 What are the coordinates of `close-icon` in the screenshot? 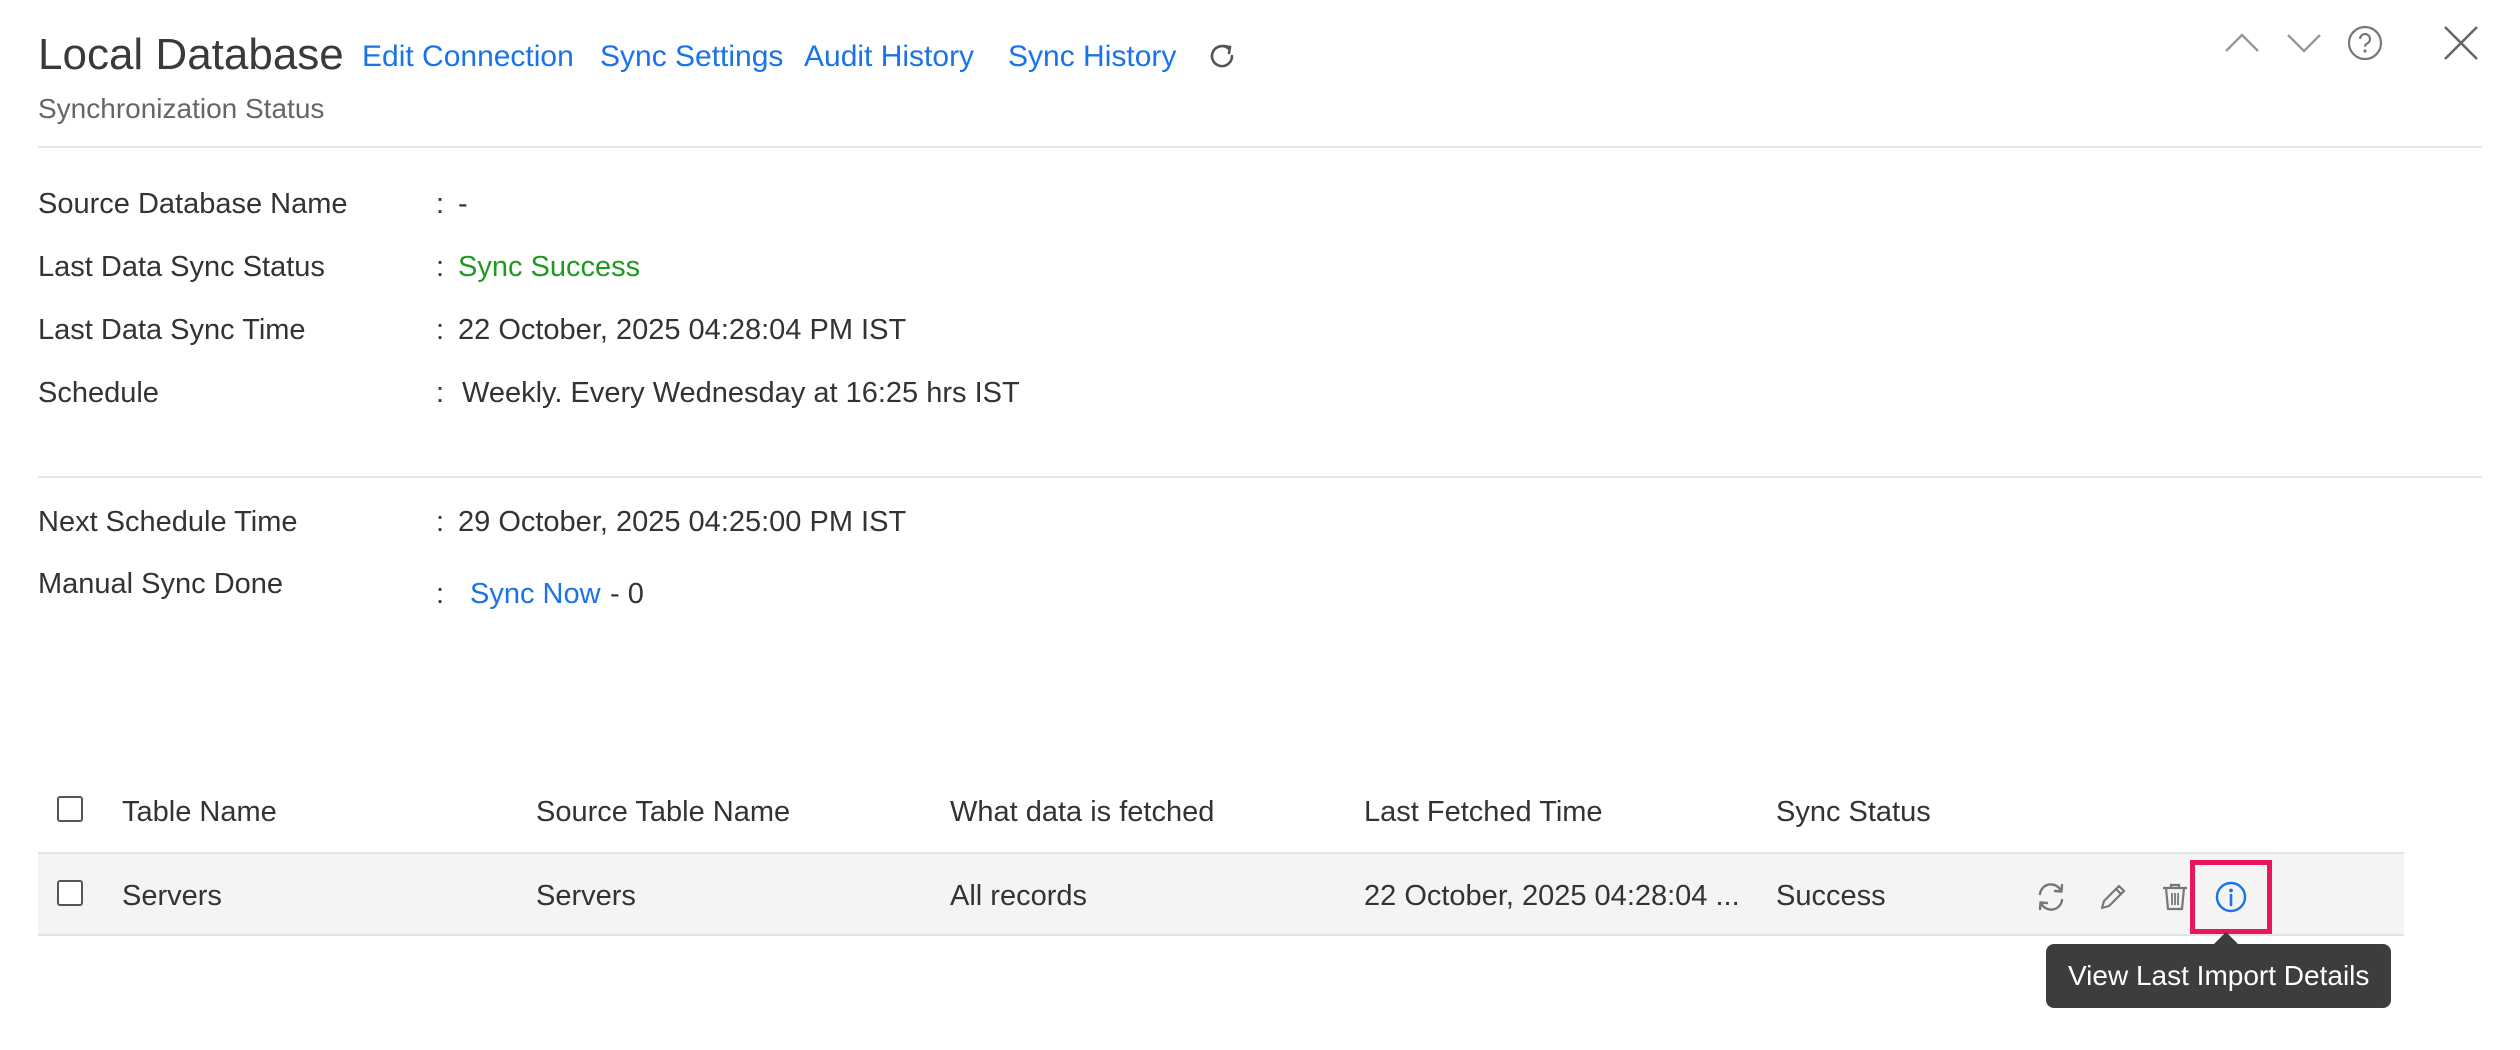 It's located at (2461, 43).